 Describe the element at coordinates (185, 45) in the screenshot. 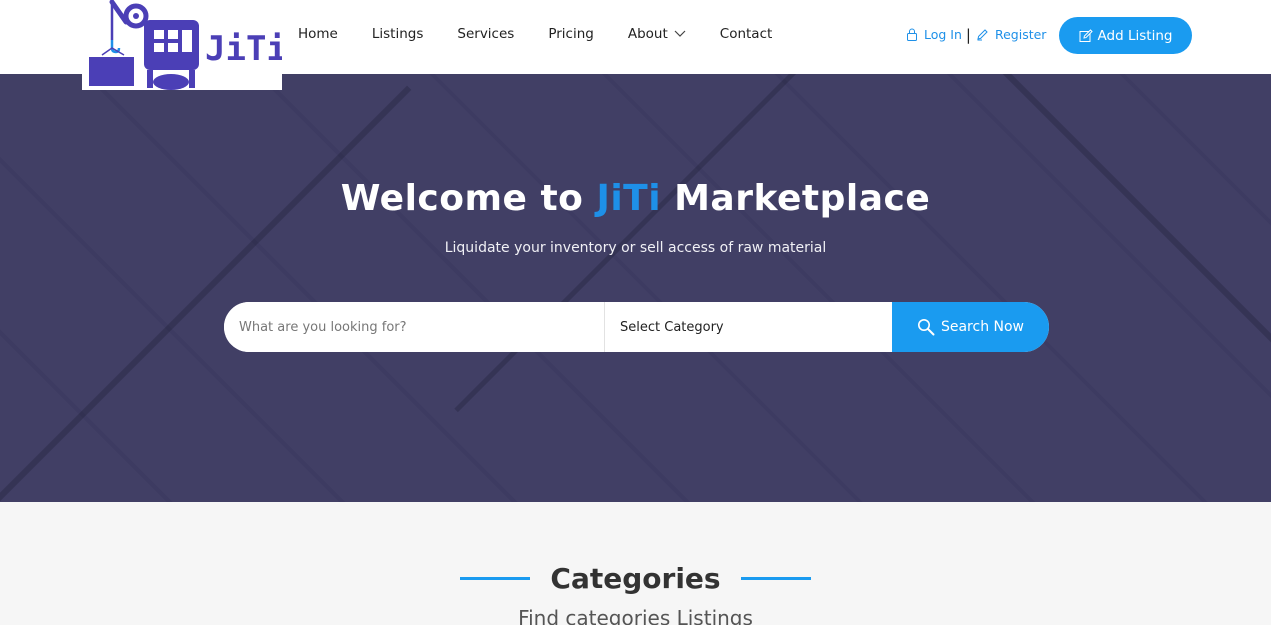

I see `jiti-crane-logo-icon: JiTi` at that location.